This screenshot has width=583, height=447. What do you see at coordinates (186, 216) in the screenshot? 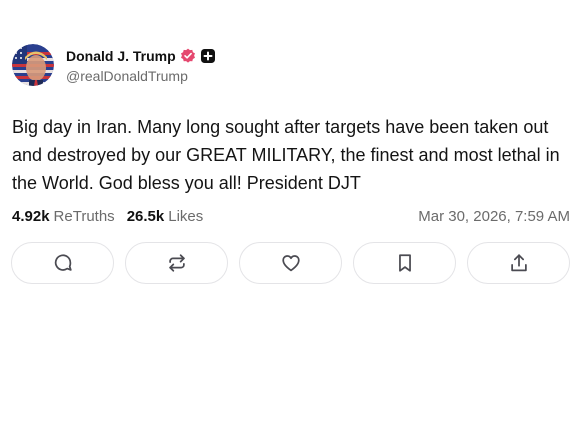
I see `likes-label: Likes` at bounding box center [186, 216].